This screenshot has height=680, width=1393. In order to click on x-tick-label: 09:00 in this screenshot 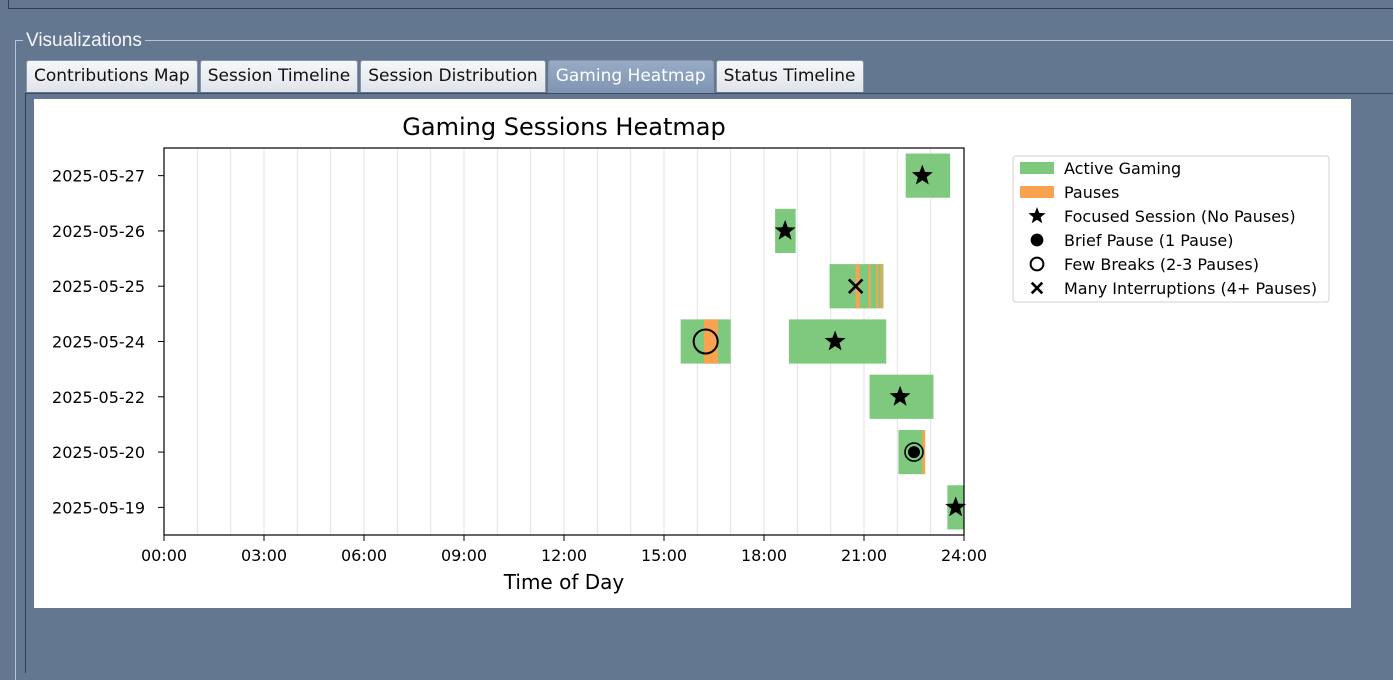, I will do `click(464, 555)`.